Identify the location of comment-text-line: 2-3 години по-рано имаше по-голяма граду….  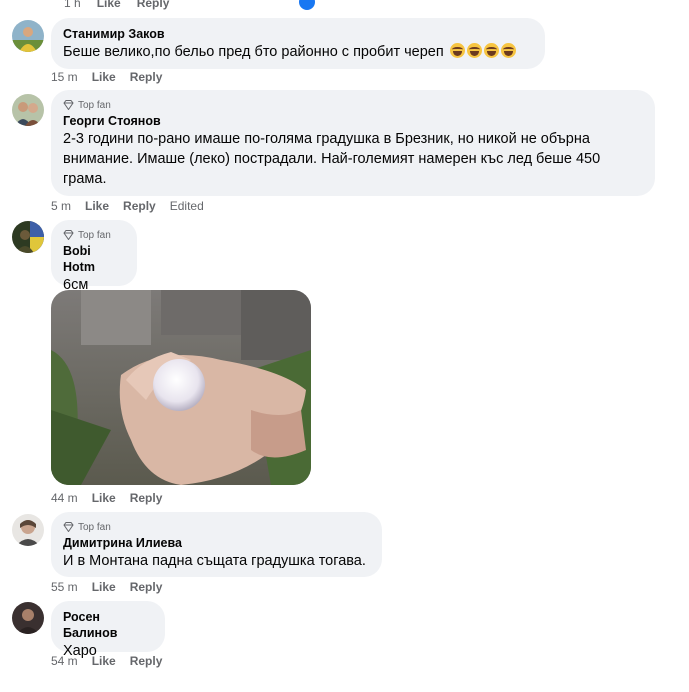
(326, 139).